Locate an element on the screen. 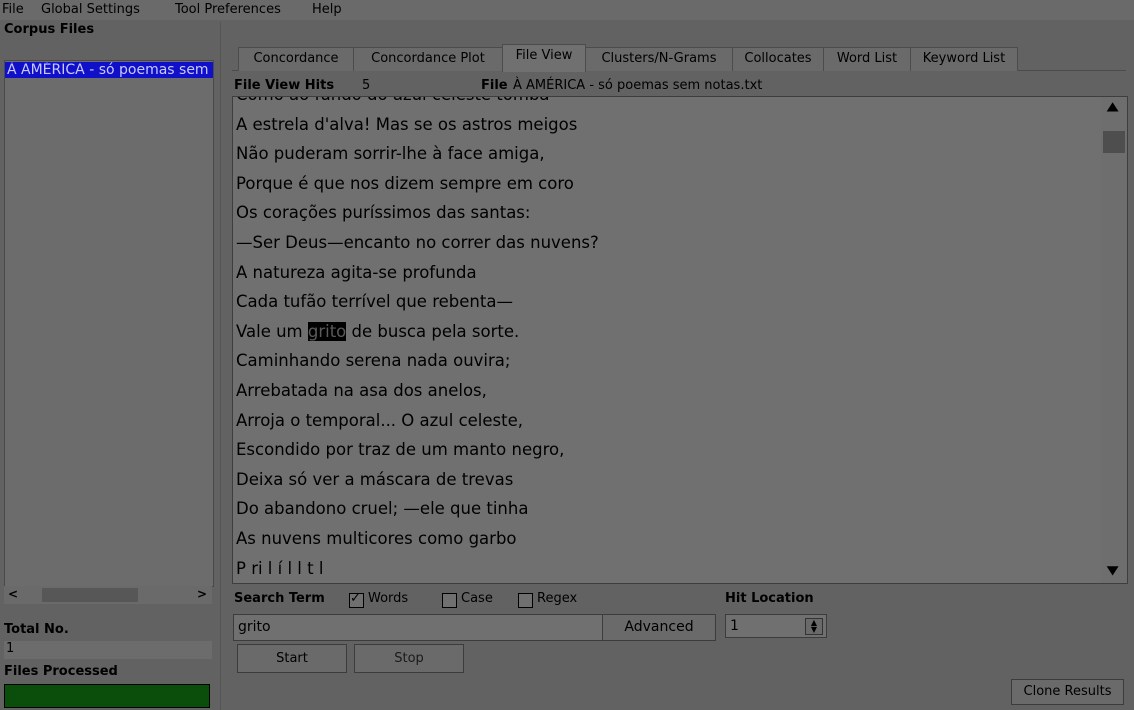  total-no-label: Total No. is located at coordinates (36, 629).